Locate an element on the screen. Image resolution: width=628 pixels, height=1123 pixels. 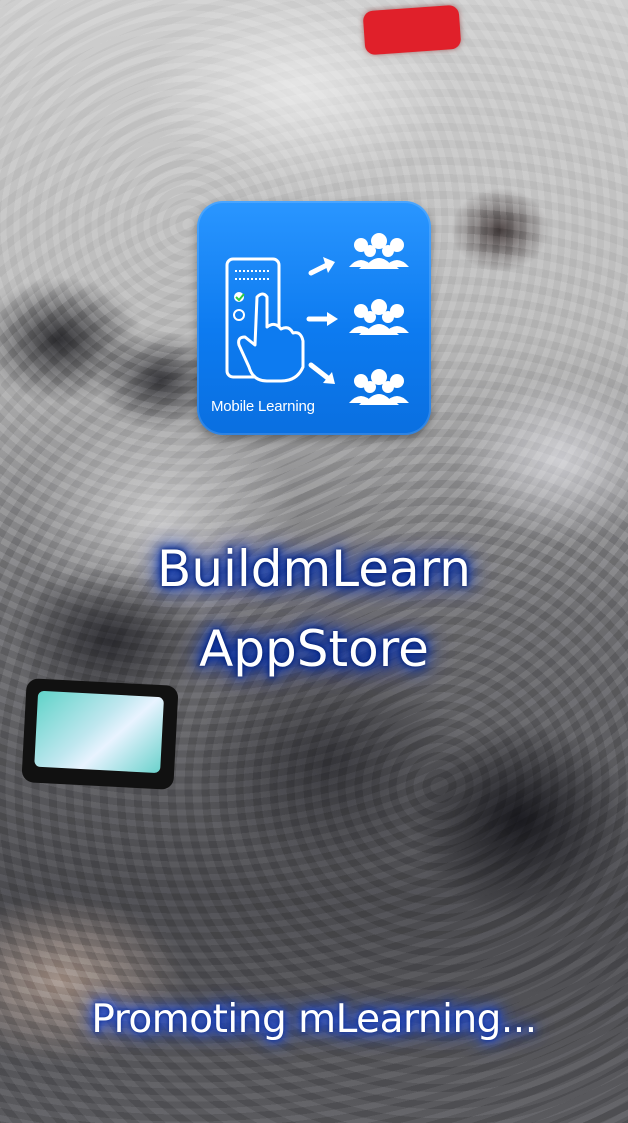
app-icon-caption: Mobile Learning is located at coordinates (263, 406).